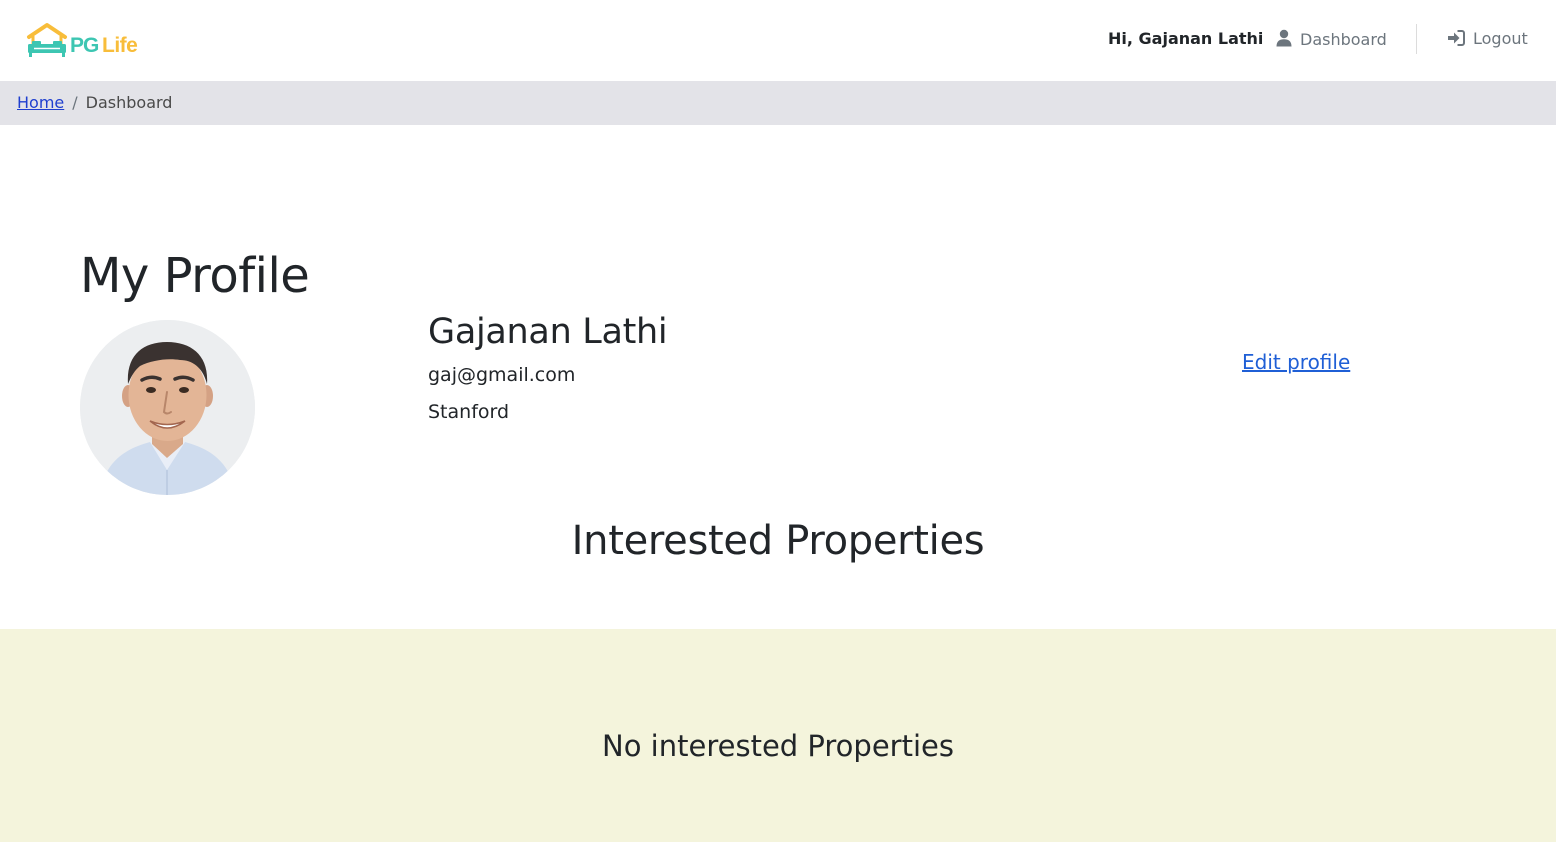  What do you see at coordinates (84, 45) in the screenshot?
I see `logo-text-pg: PG` at bounding box center [84, 45].